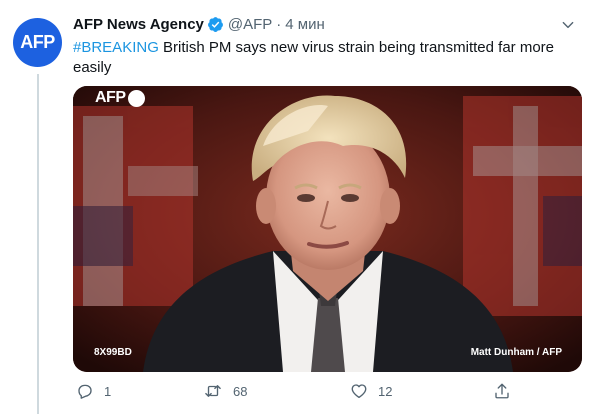  I want to click on hashtag-link: #BREAKING, so click(116, 47).